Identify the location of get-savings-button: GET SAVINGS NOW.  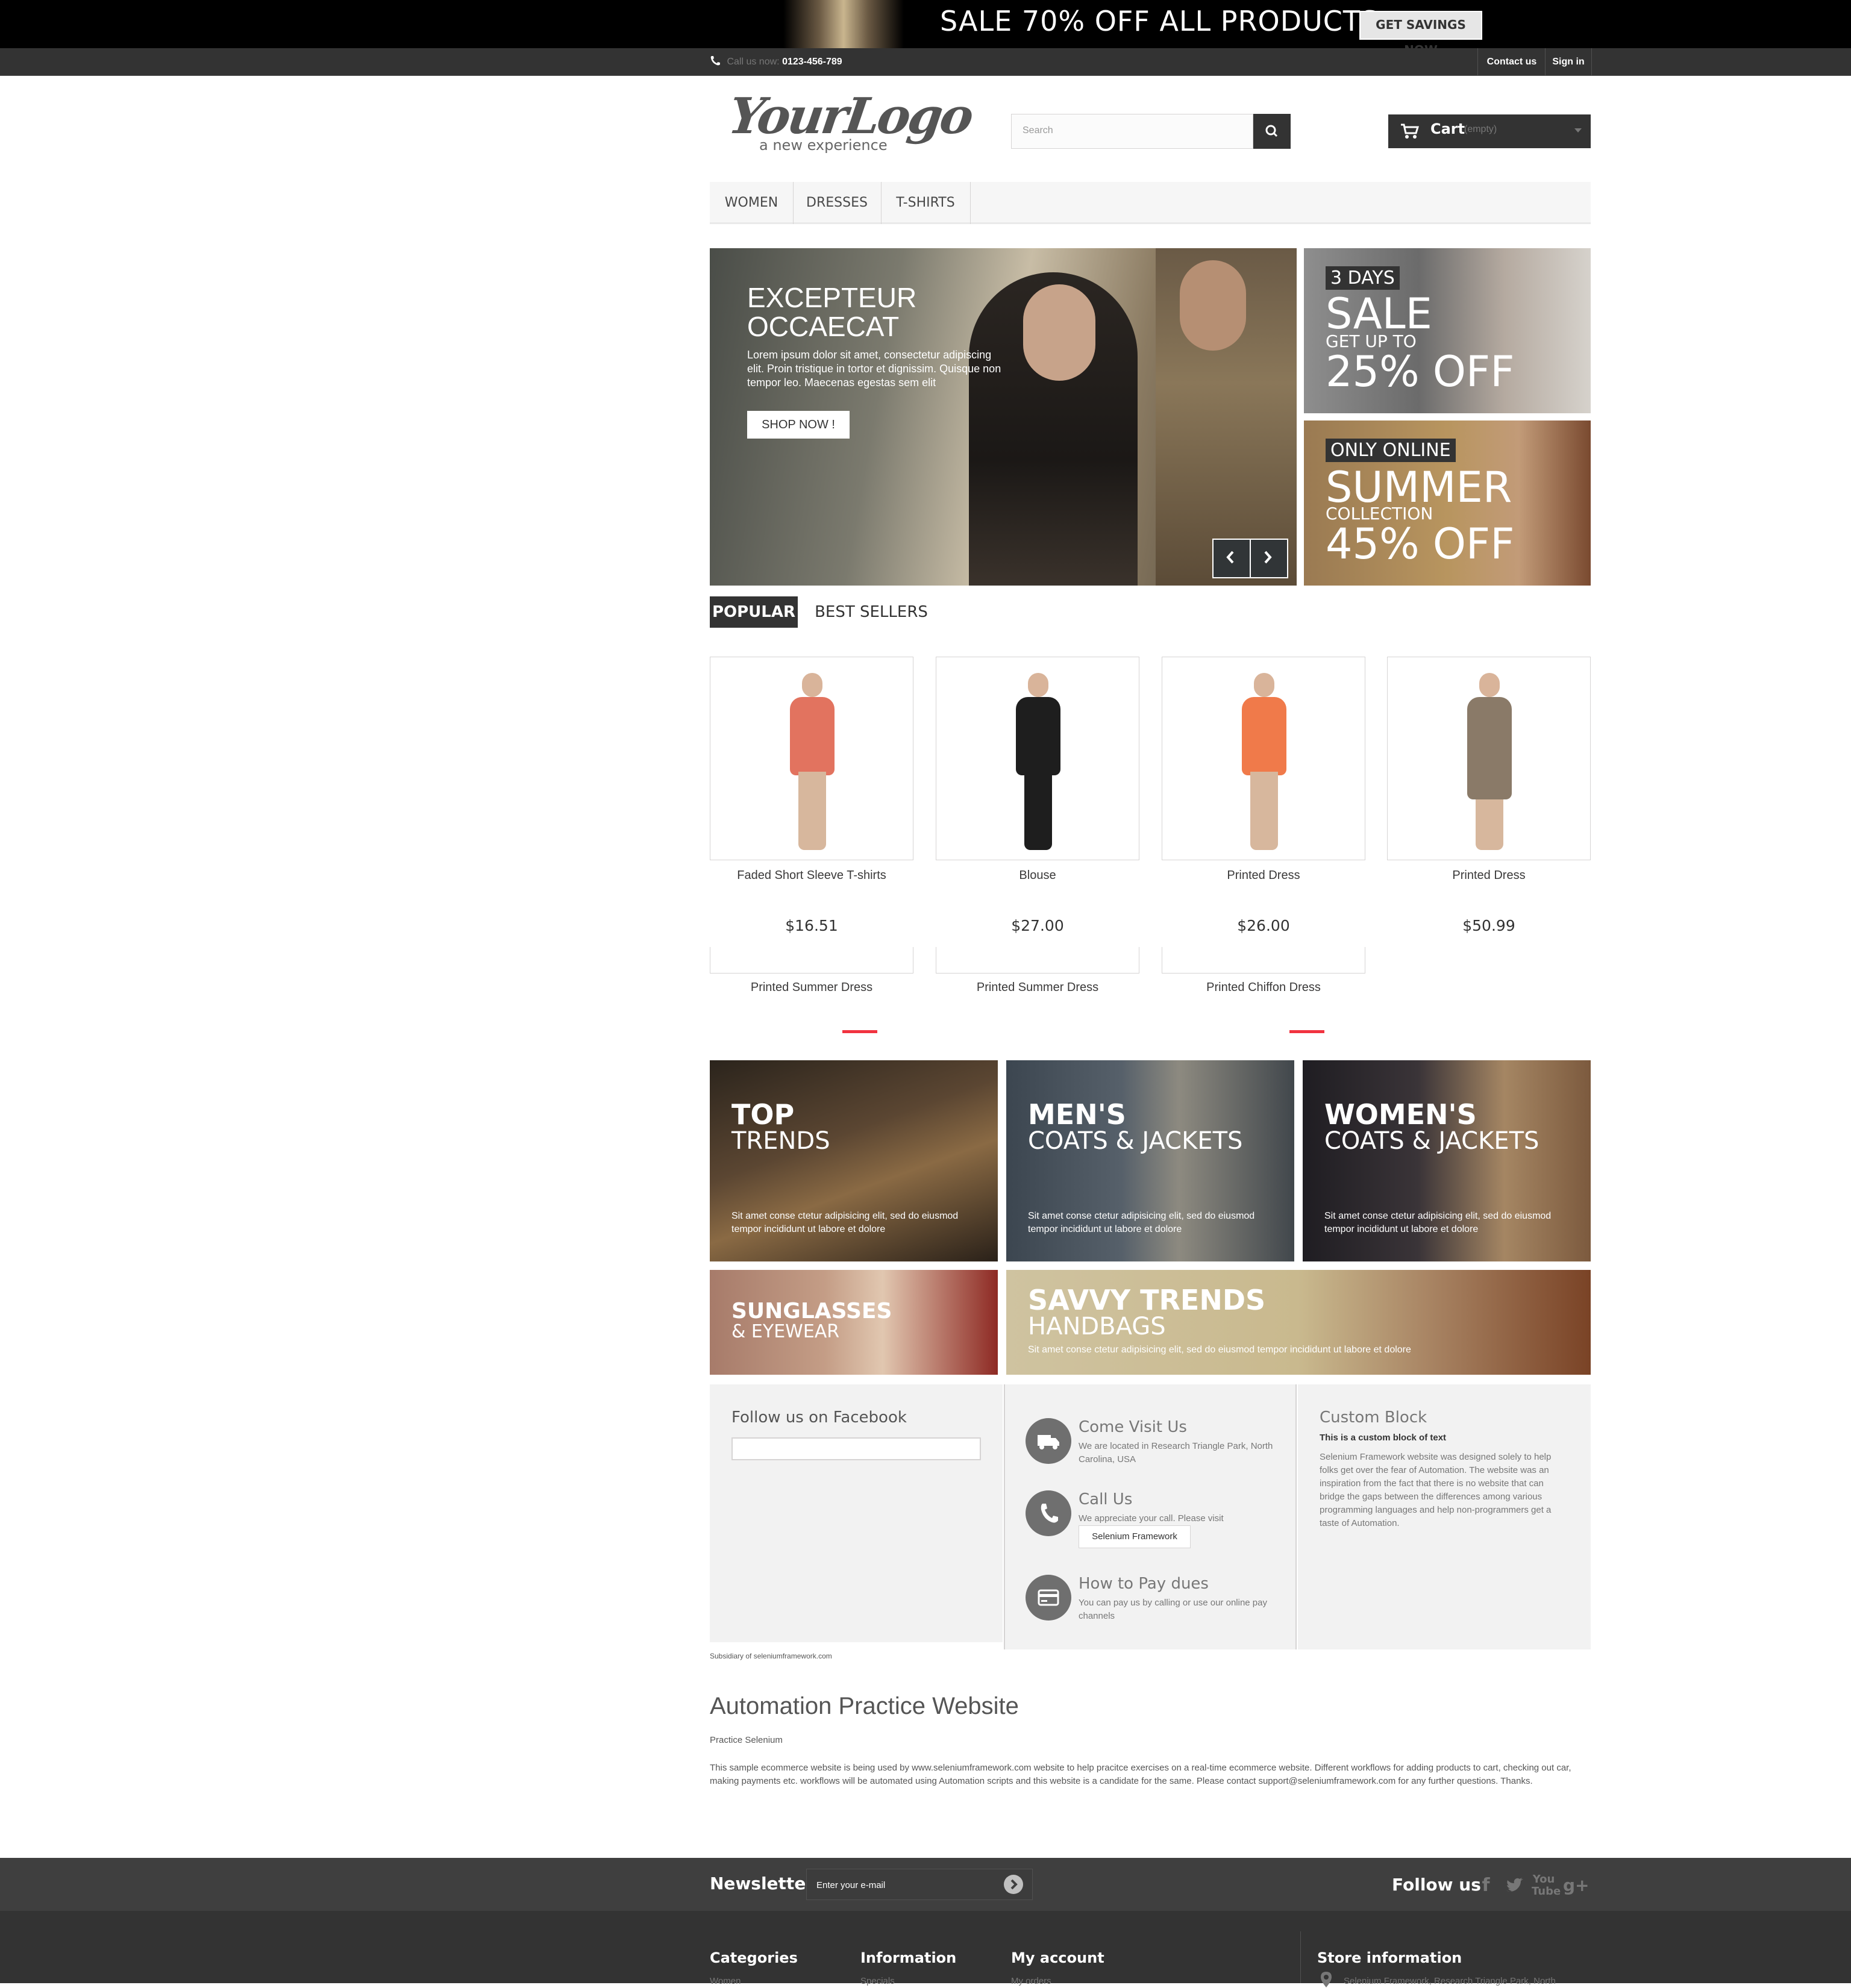
(1420, 34).